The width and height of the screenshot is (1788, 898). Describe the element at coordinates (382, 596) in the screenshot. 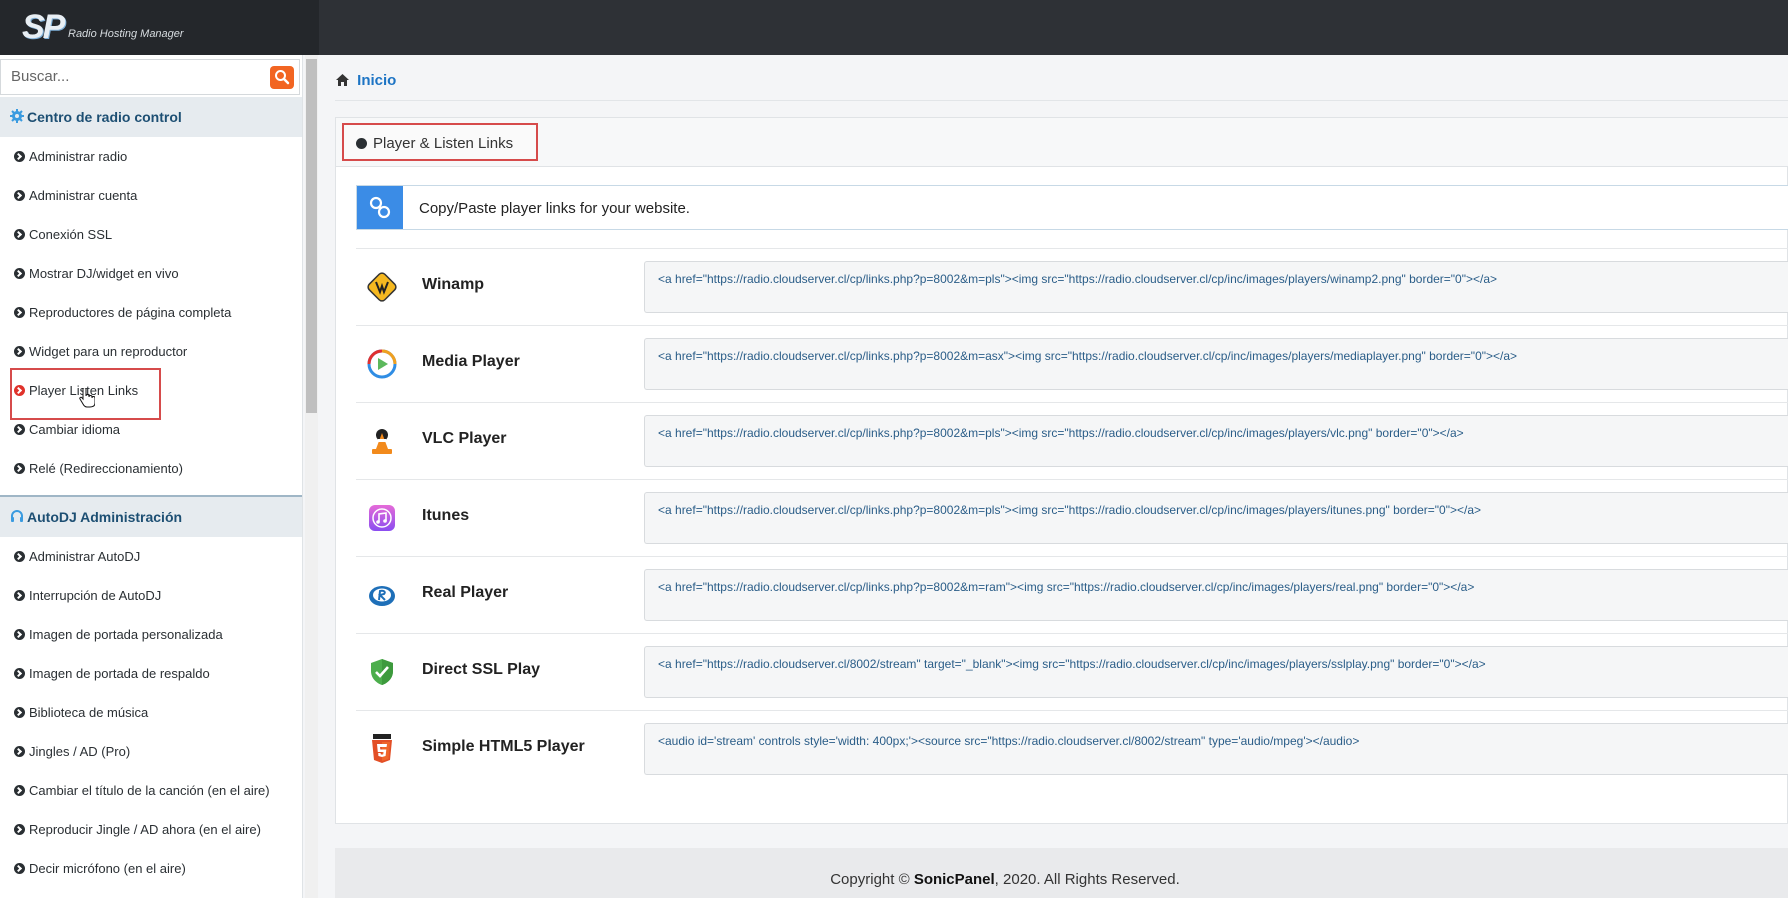

I see `real-player-icon` at that location.